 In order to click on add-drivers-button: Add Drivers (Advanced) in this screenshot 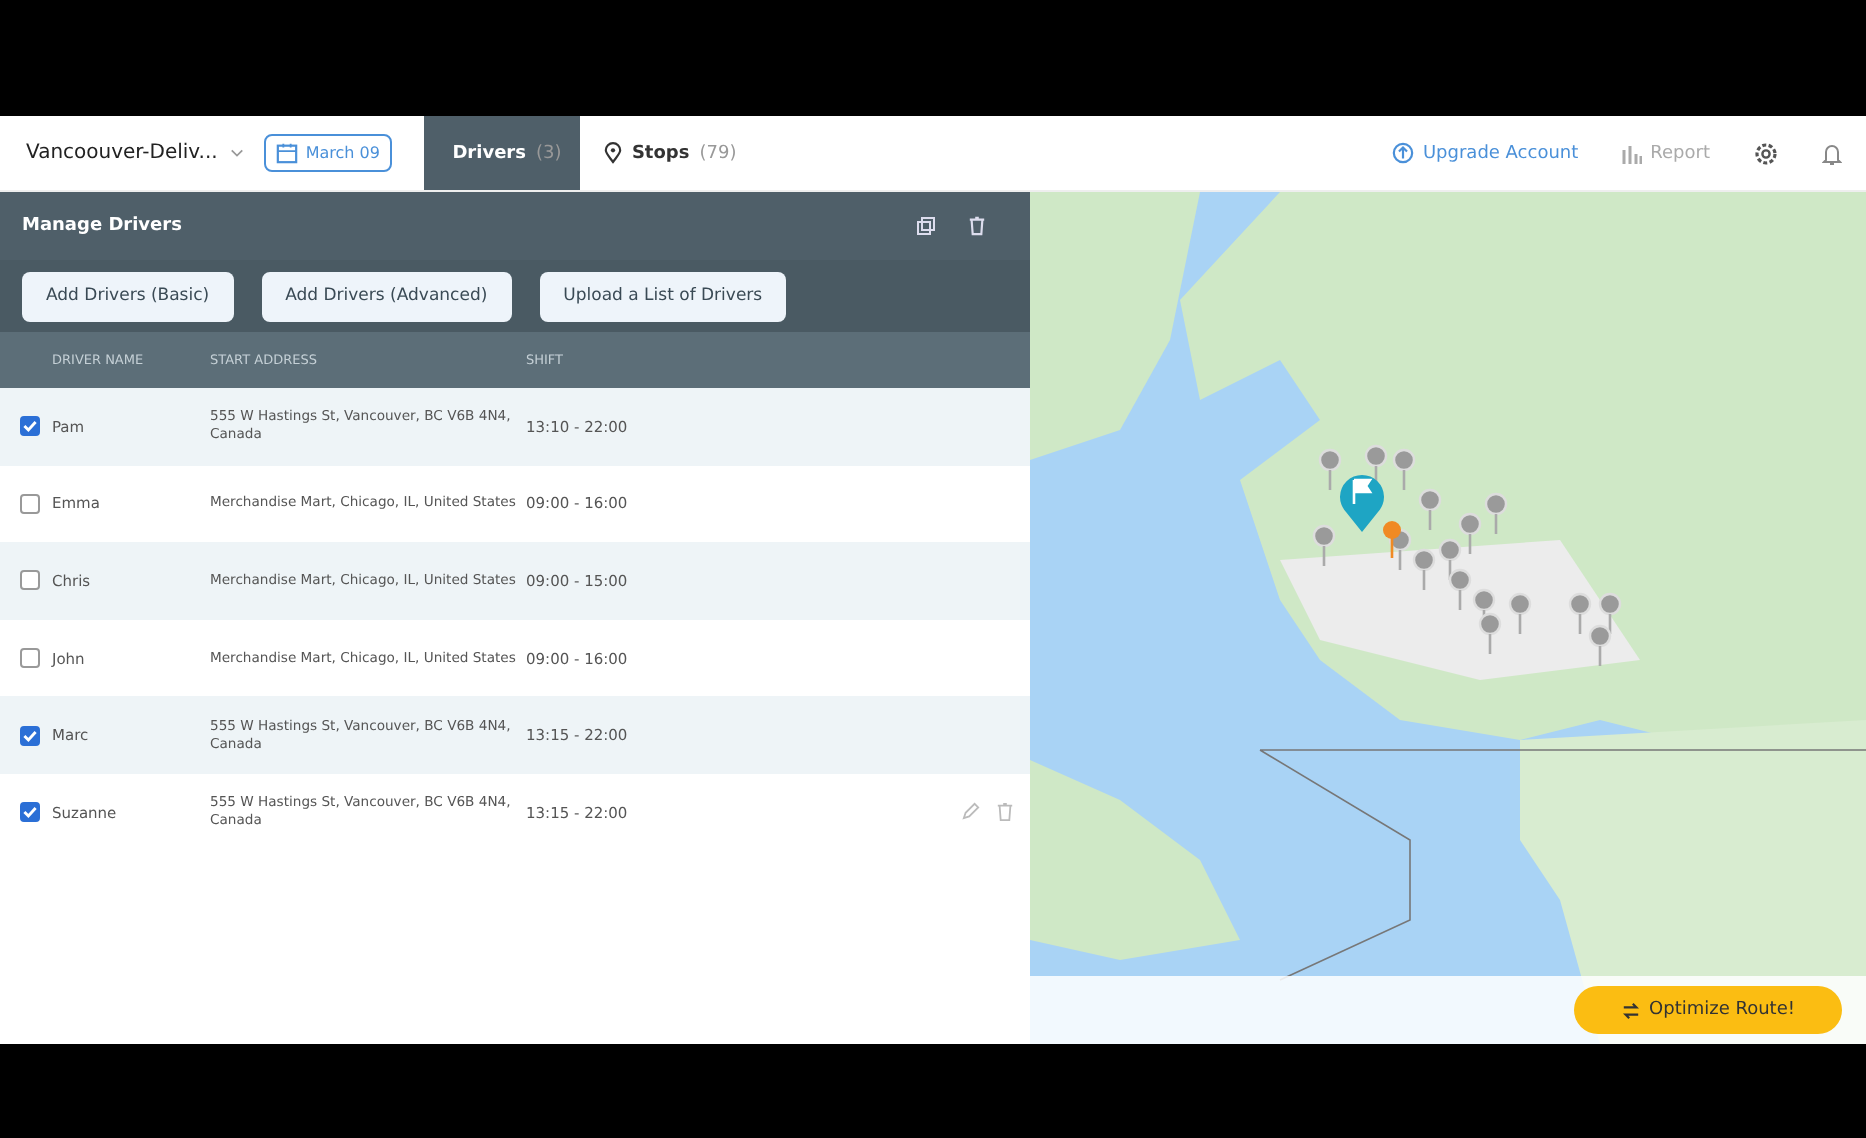, I will do `click(386, 296)`.